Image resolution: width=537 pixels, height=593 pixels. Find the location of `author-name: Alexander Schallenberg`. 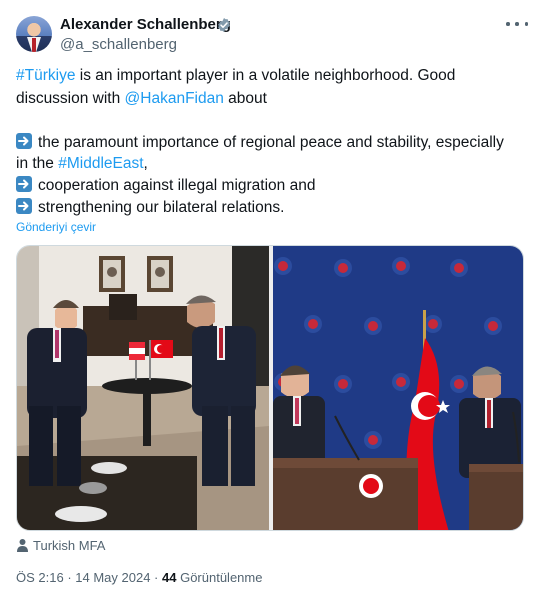

author-name: Alexander Schallenberg is located at coordinates (145, 24).